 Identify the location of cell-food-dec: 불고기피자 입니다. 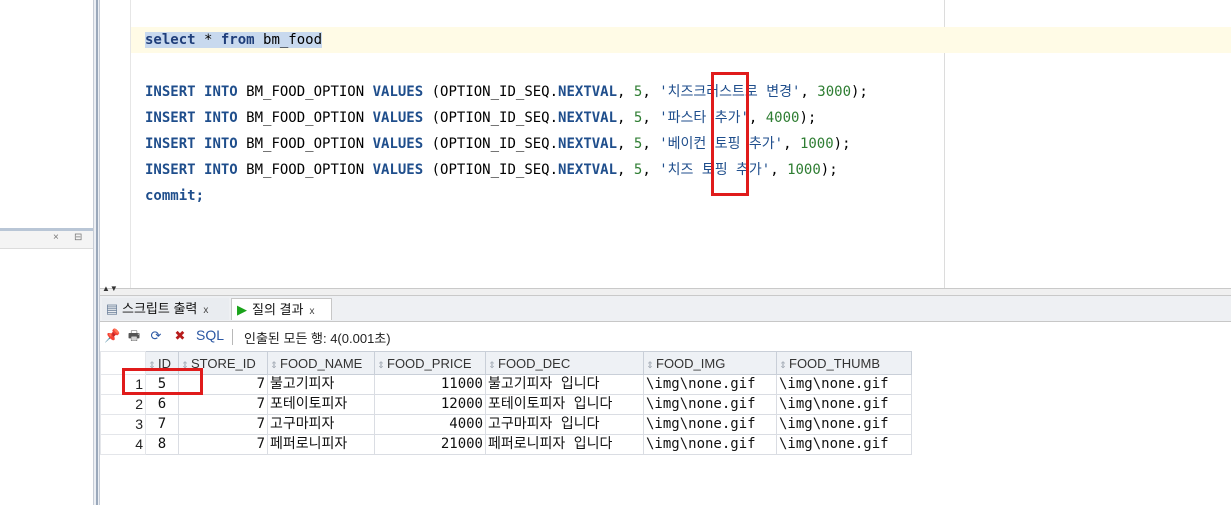
(564, 384).